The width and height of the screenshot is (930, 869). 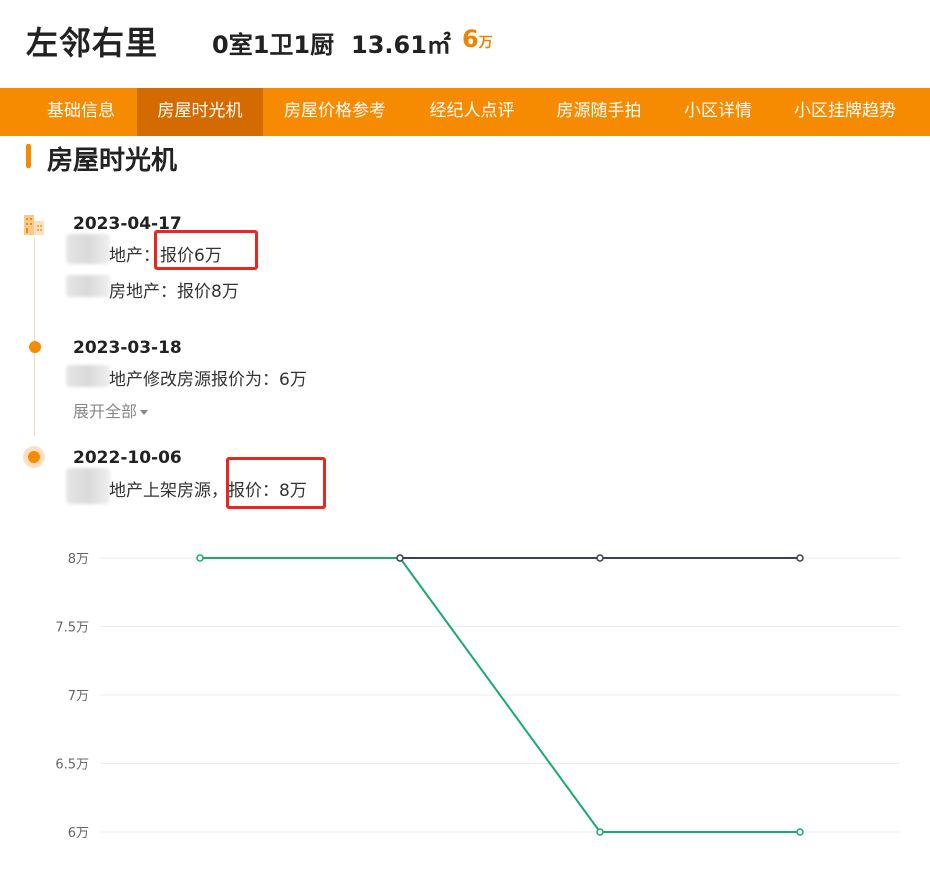 What do you see at coordinates (112, 161) in the screenshot?
I see `section-title: 房屋时光机` at bounding box center [112, 161].